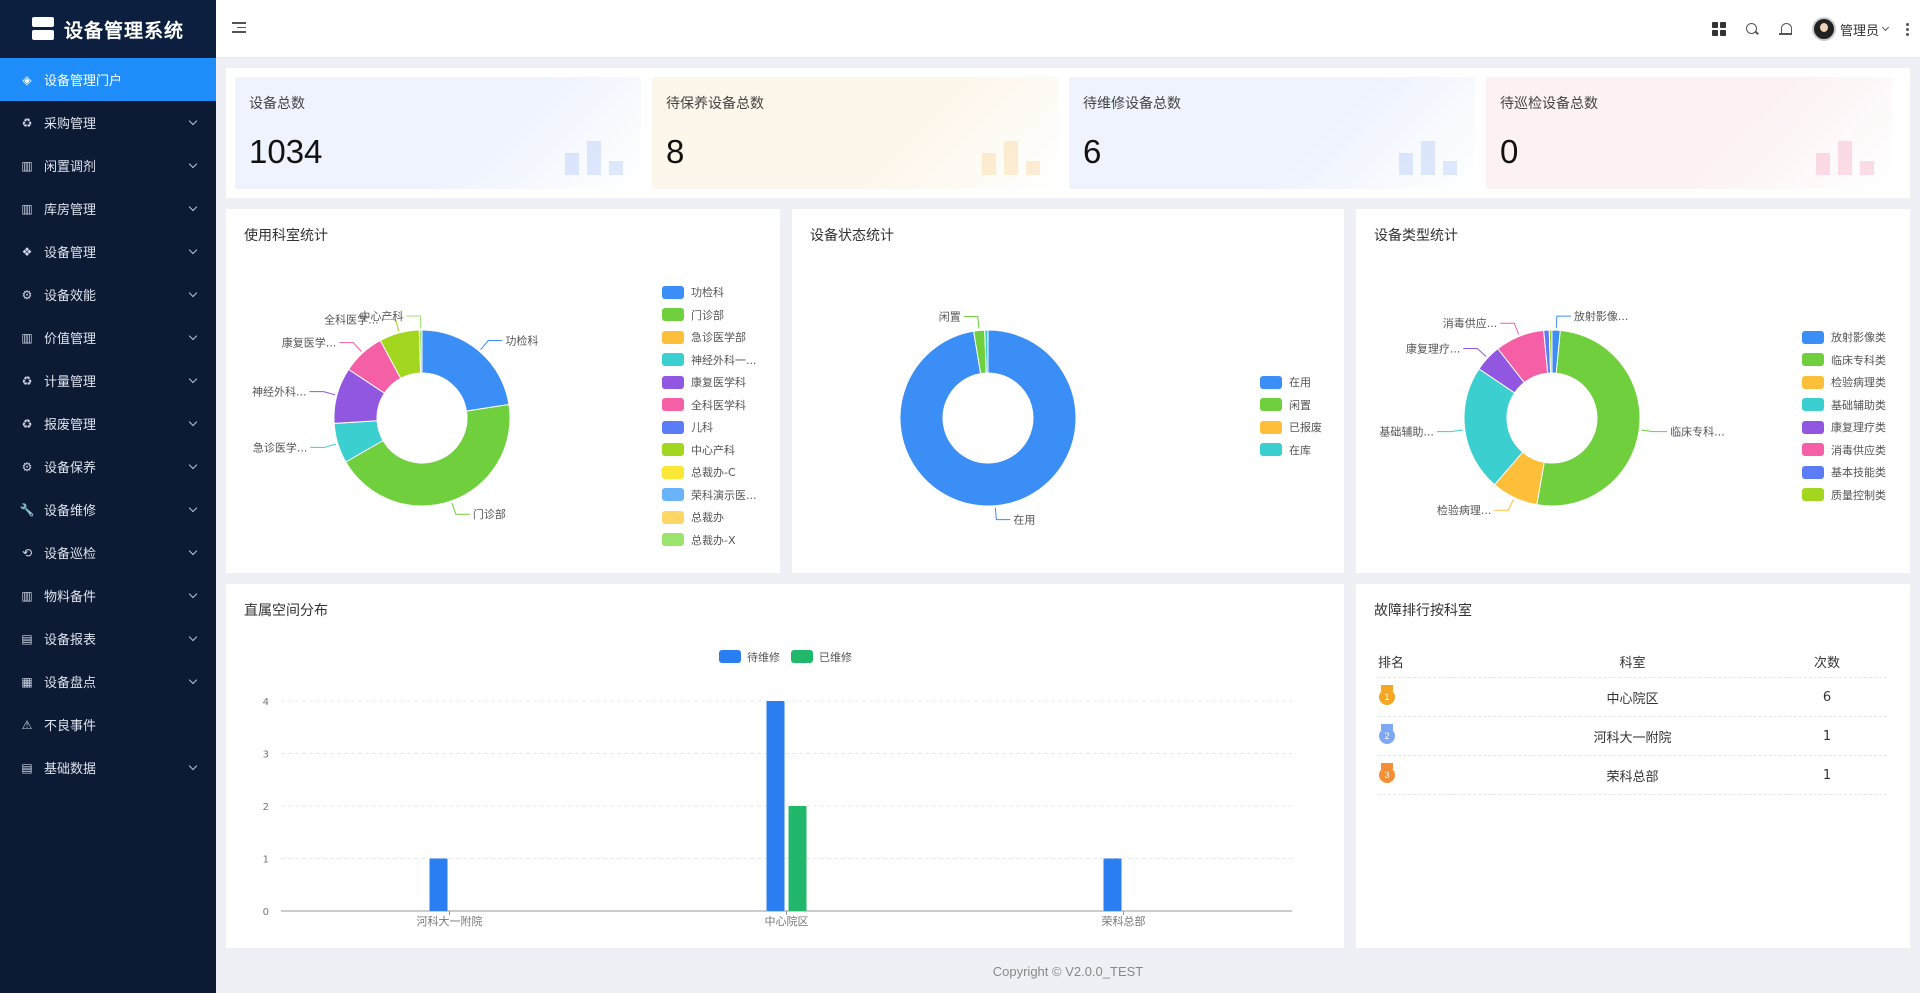  What do you see at coordinates (1718, 29) in the screenshot?
I see `apps-grid-icon` at bounding box center [1718, 29].